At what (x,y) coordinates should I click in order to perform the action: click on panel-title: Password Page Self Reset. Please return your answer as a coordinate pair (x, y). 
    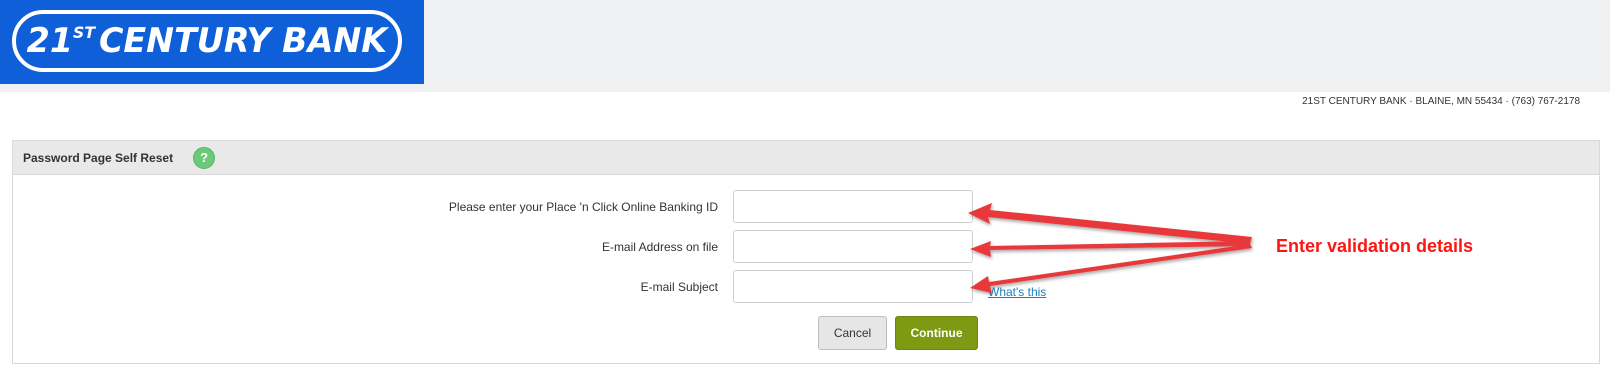
    Looking at the image, I should click on (98, 157).